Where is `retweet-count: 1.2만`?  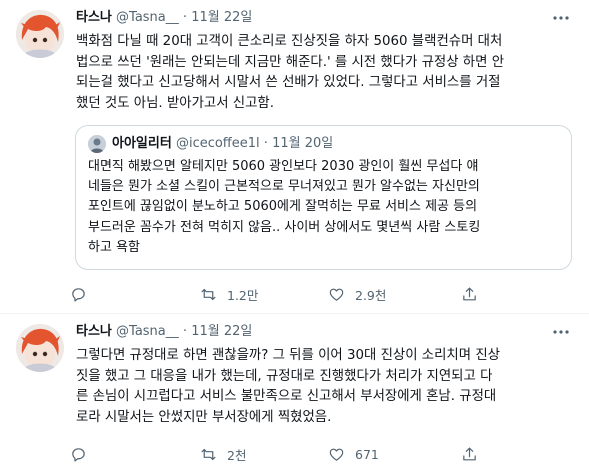 retweet-count: 1.2만 is located at coordinates (243, 295).